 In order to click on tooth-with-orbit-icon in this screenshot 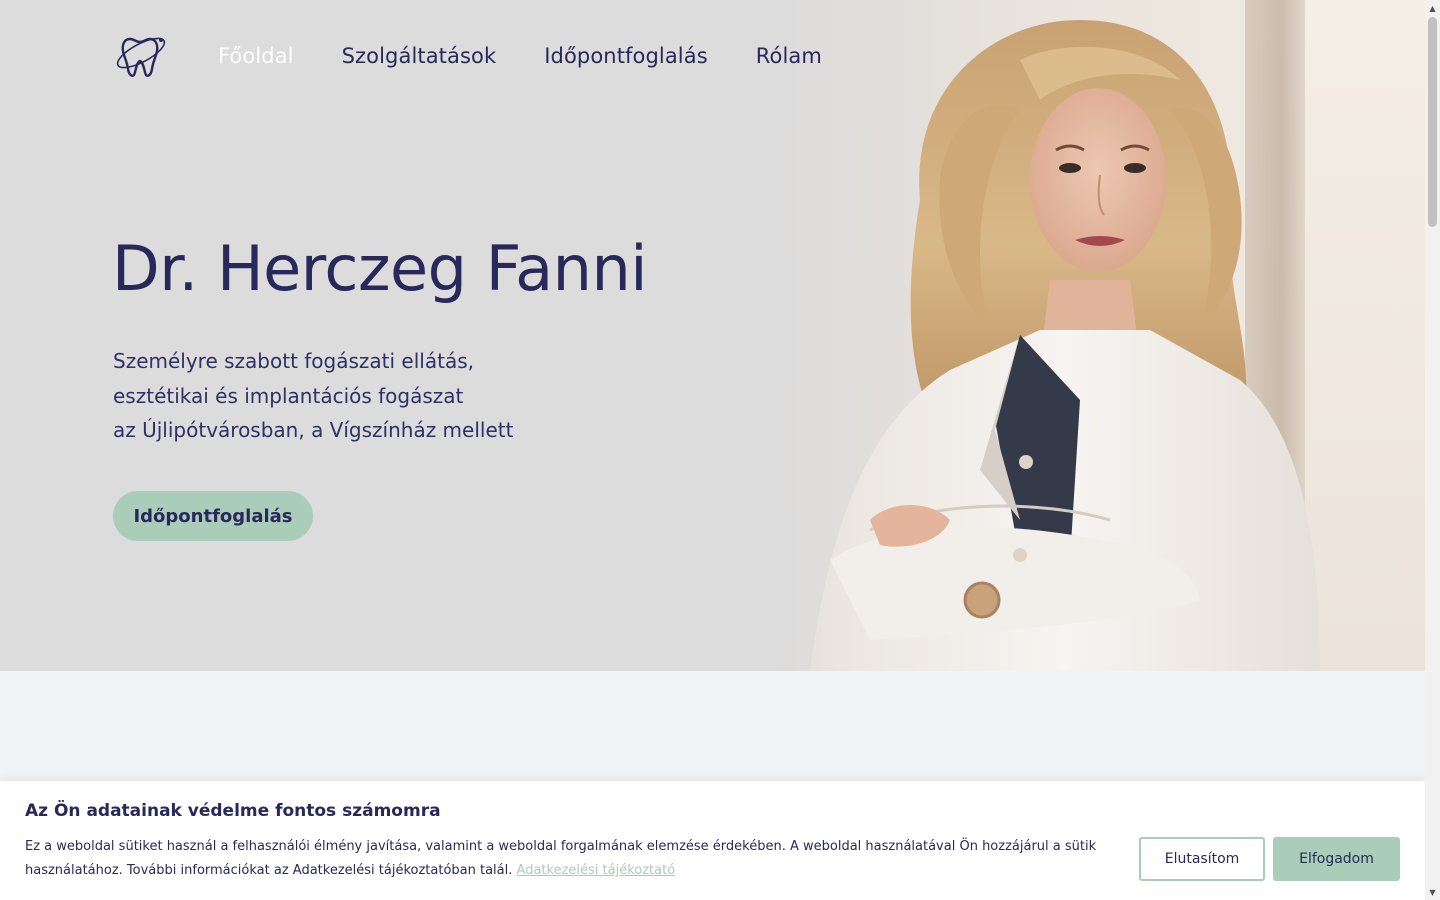, I will do `click(141, 57)`.